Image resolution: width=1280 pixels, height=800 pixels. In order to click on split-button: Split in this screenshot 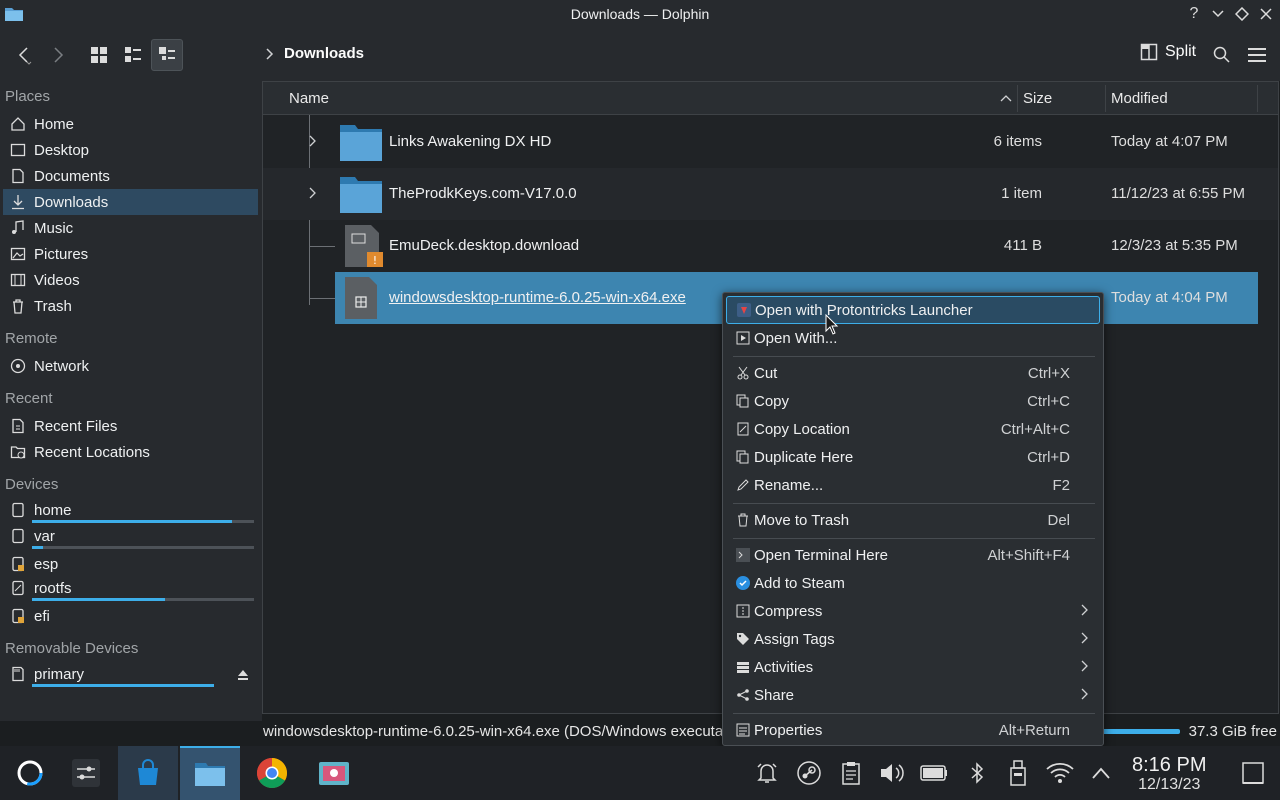, I will do `click(1168, 52)`.